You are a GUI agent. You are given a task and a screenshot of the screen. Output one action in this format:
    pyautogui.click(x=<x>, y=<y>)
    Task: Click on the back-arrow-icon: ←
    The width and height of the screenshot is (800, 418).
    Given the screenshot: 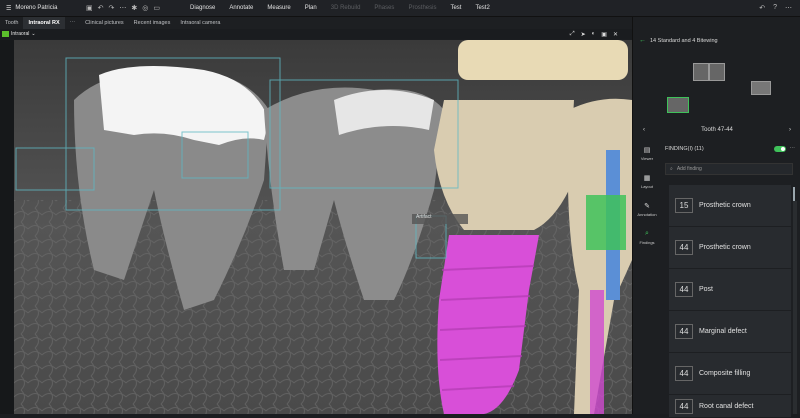 What is the action you would take?
    pyautogui.click(x=642, y=40)
    